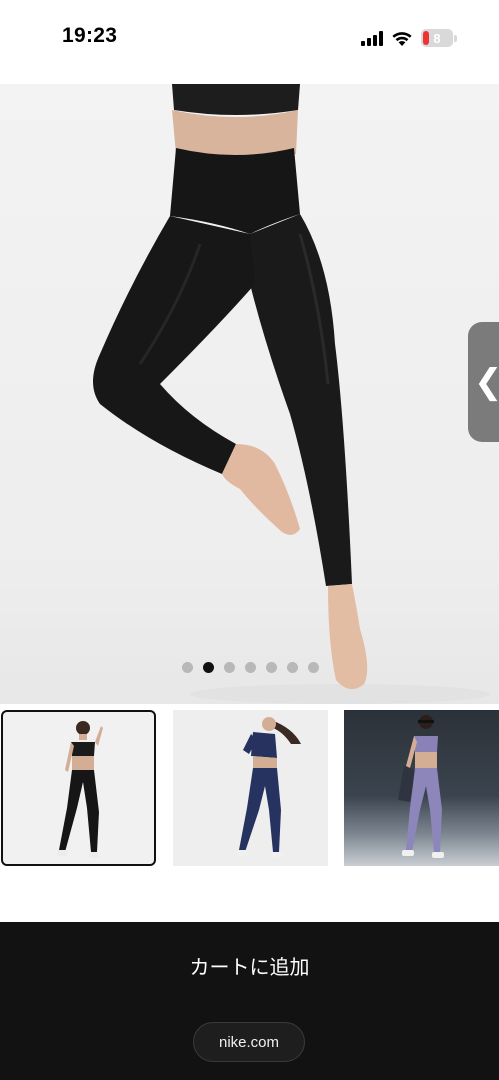 Image resolution: width=499 pixels, height=1080 pixels. I want to click on url-bar: nike.com, so click(249, 1042).